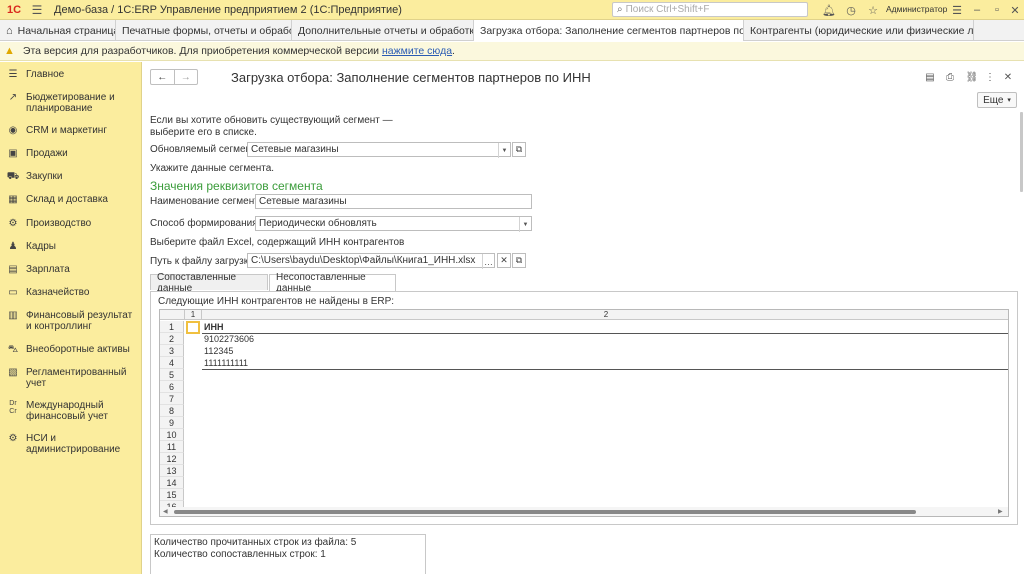 This screenshot has width=1024, height=574. What do you see at coordinates (204, 30) in the screenshot?
I see `tab-print-forms: Печатные формы, отчеты и обработки✕` at bounding box center [204, 30].